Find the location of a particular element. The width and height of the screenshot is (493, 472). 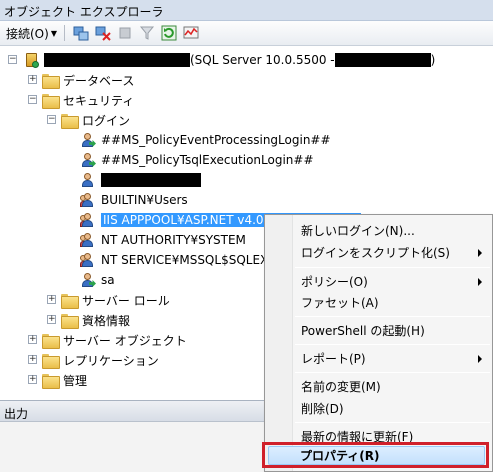

tree-node-login: ##MS_PolicyTsqlExecutionLogin## is located at coordinates (197, 160).